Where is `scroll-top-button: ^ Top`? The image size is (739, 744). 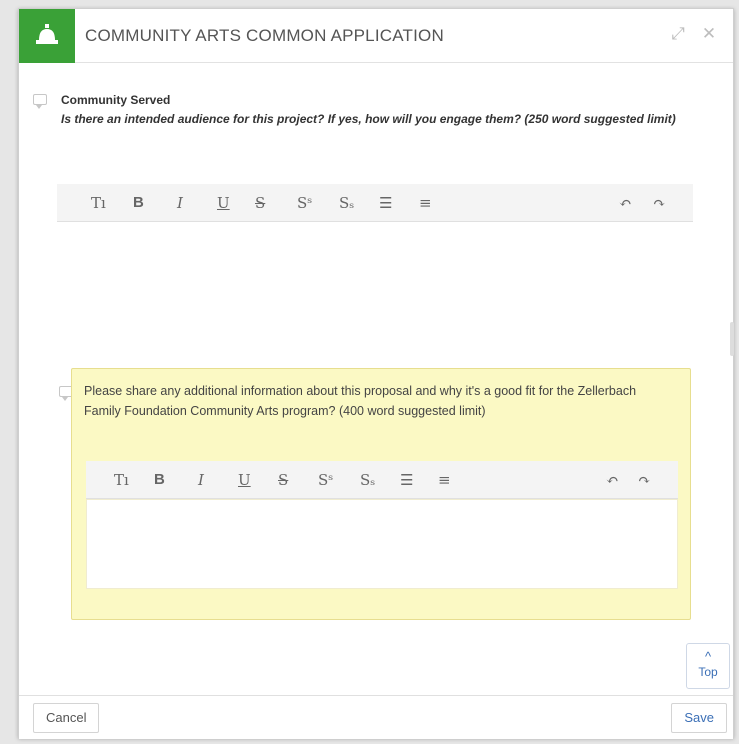
scroll-top-button: ^ Top is located at coordinates (708, 666).